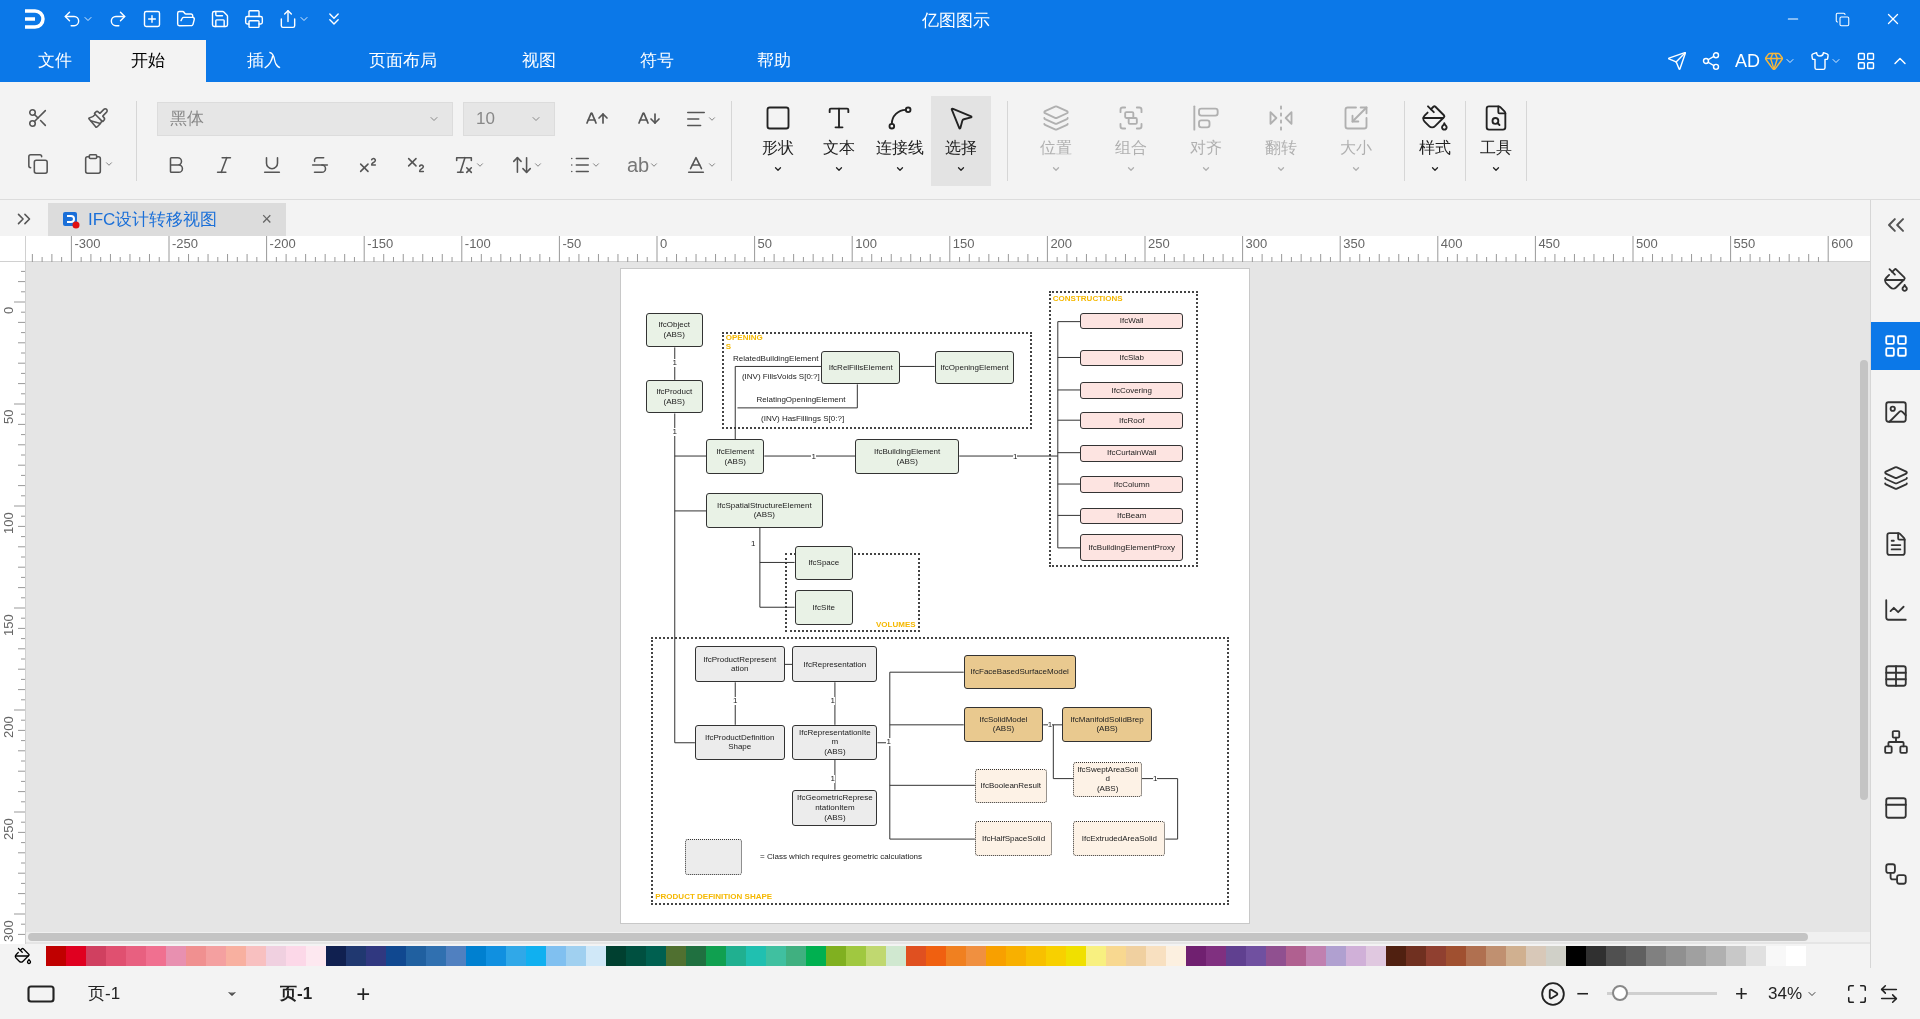 The width and height of the screenshot is (1920, 1019). I want to click on menu-tab: 文件, so click(55, 61).